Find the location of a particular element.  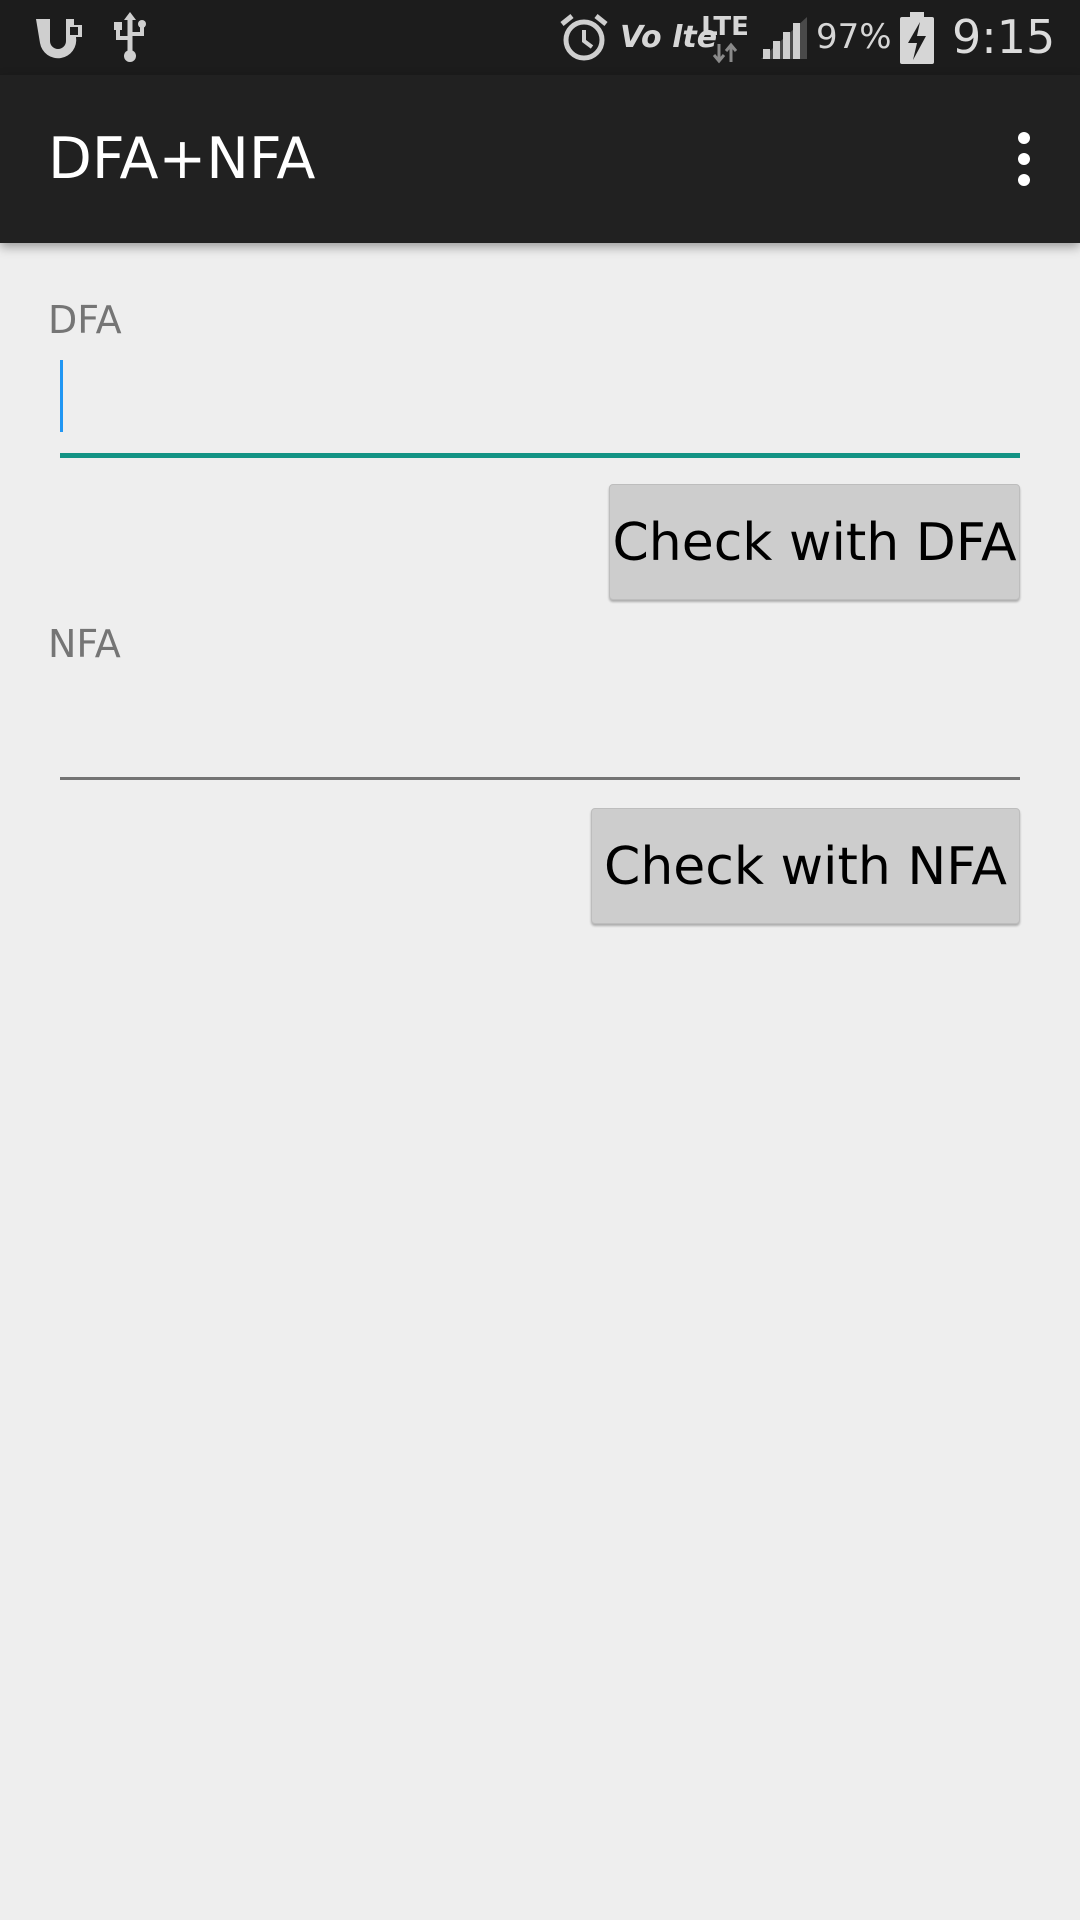

nfa-input is located at coordinates (540, 735).